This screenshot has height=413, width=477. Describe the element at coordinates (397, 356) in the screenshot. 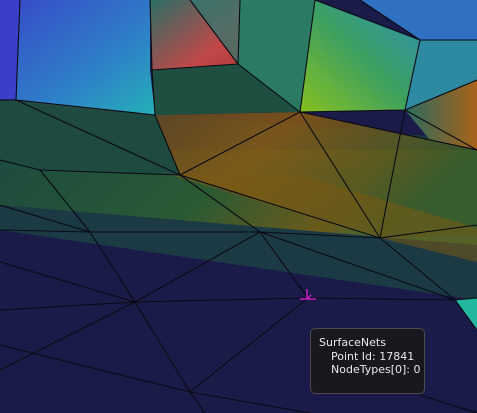

I see `point-id-value: 17841` at that location.